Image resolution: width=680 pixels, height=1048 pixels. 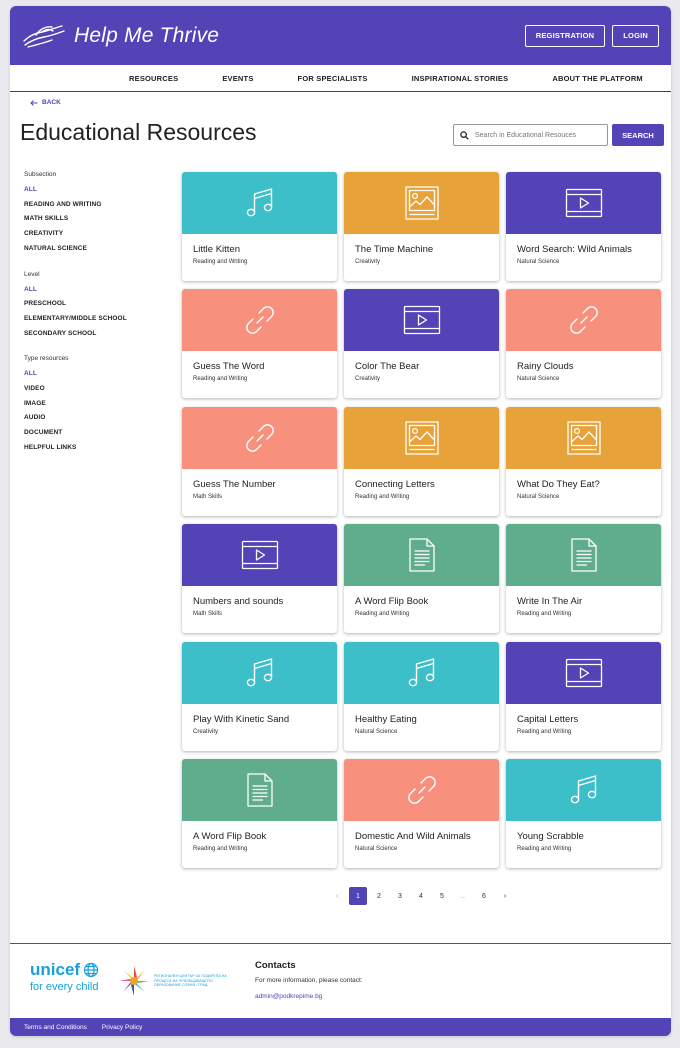 What do you see at coordinates (259, 226) in the screenshot?
I see `resource-card: Little Kitten Reading and Writing` at bounding box center [259, 226].